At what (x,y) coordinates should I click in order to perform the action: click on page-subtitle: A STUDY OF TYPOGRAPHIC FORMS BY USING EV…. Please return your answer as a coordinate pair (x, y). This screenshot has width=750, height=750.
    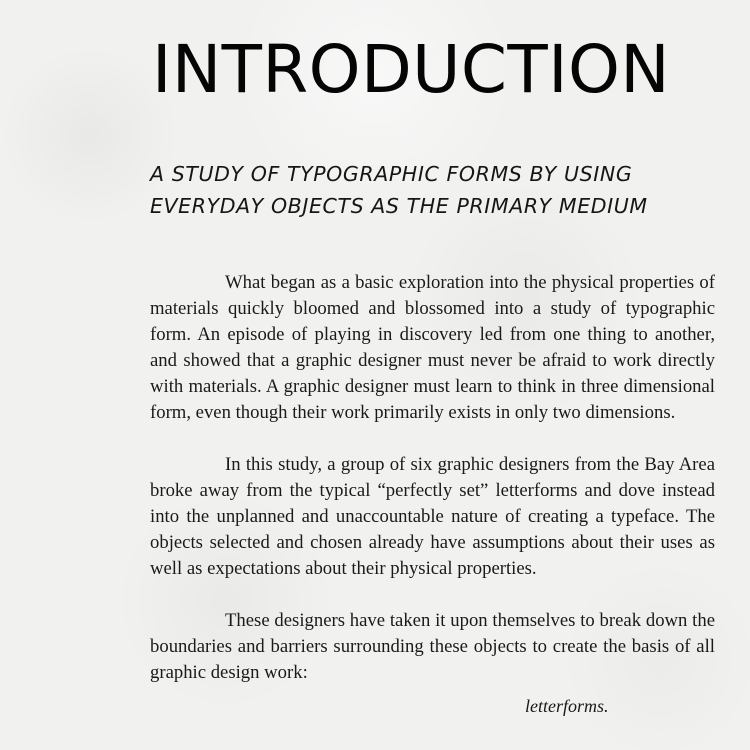
    Looking at the image, I should click on (399, 190).